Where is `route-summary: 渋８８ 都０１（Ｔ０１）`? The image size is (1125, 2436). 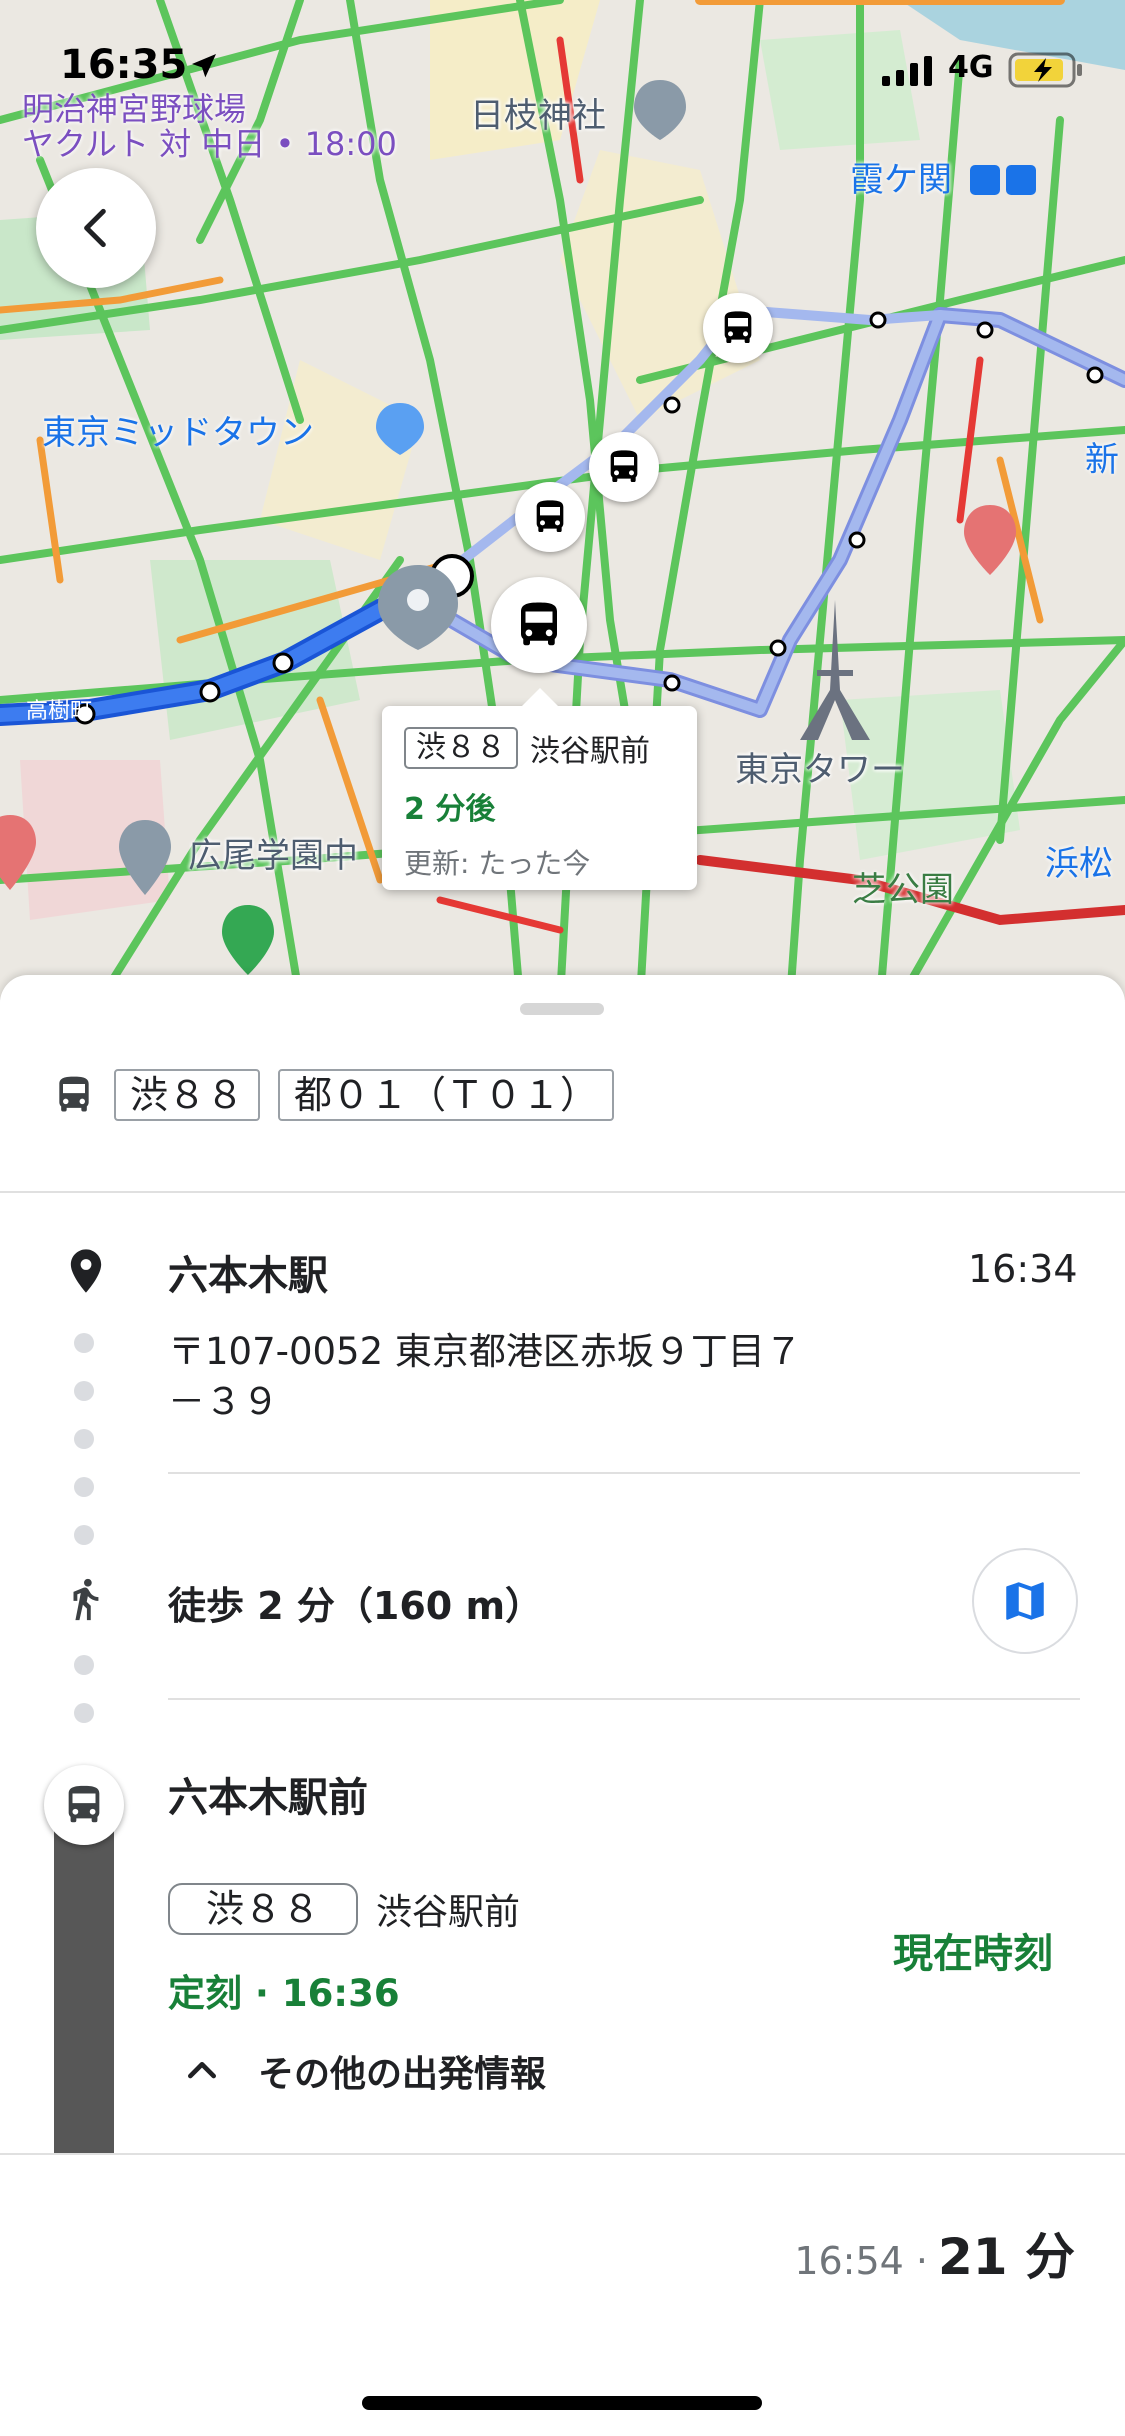 route-summary: 渋８８ 都０１（Ｔ０１） is located at coordinates (333, 1095).